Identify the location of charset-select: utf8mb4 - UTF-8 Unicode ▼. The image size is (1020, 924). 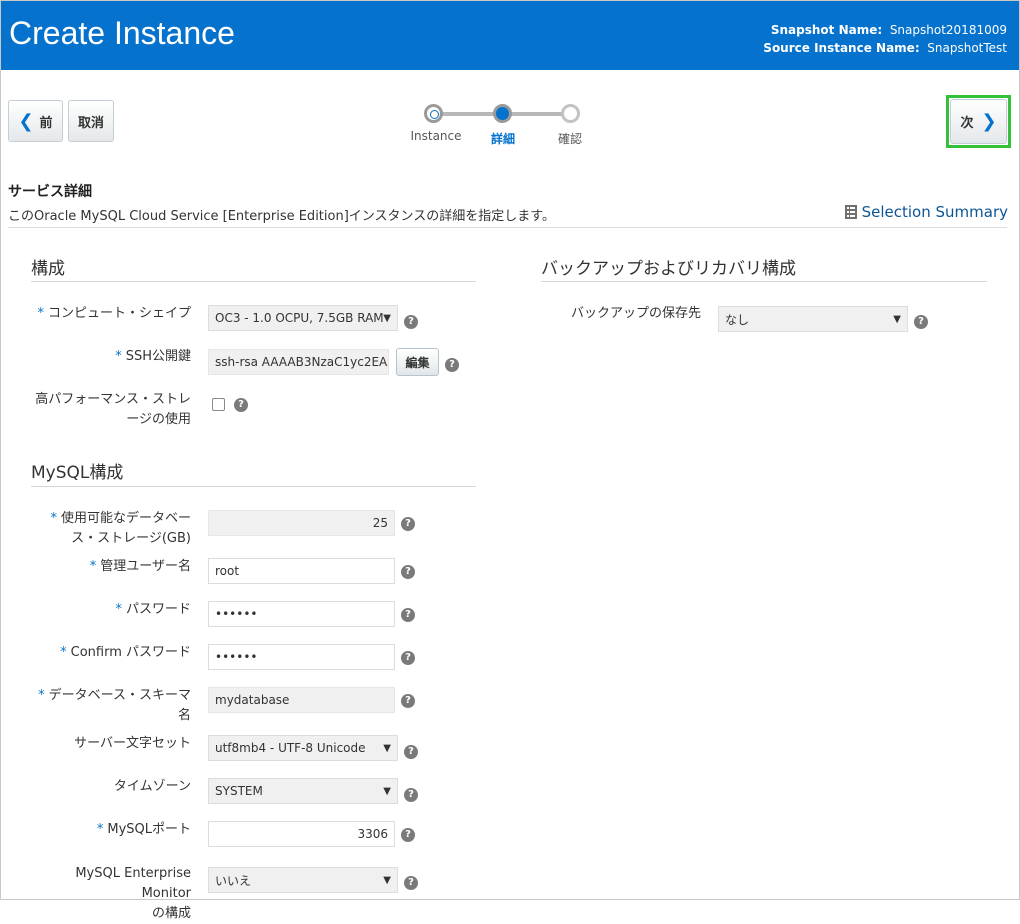
(303, 748).